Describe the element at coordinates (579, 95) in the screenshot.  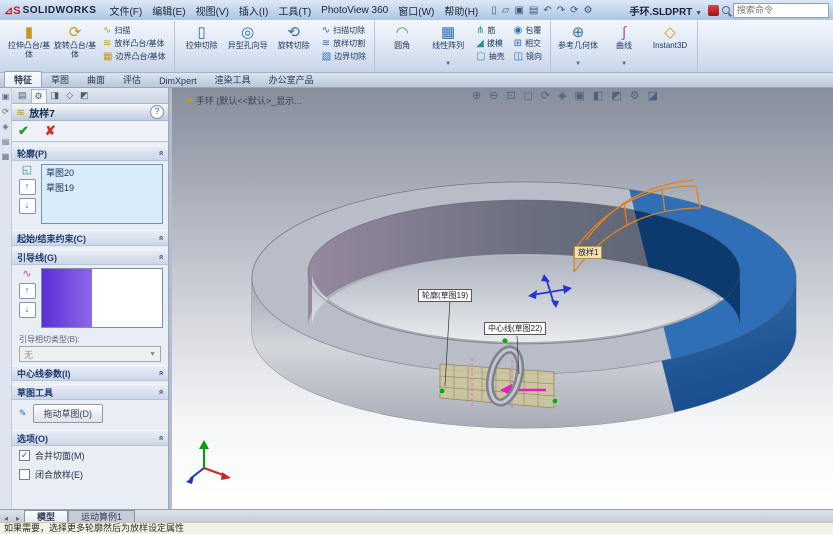
I see `display-style-icon: ▣` at that location.